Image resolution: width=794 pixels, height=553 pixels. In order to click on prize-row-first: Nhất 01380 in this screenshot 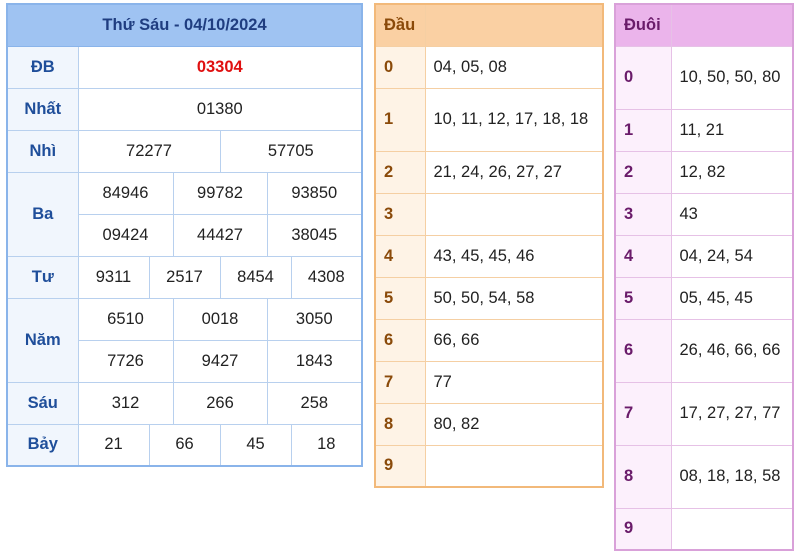, I will do `click(184, 109)`.